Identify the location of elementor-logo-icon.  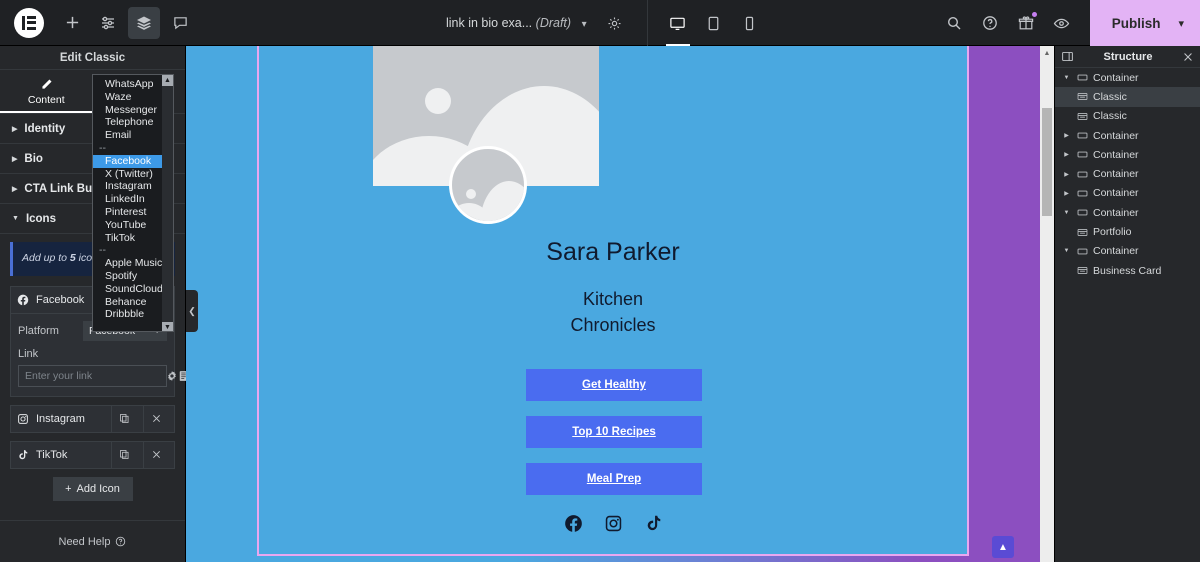
(29, 22).